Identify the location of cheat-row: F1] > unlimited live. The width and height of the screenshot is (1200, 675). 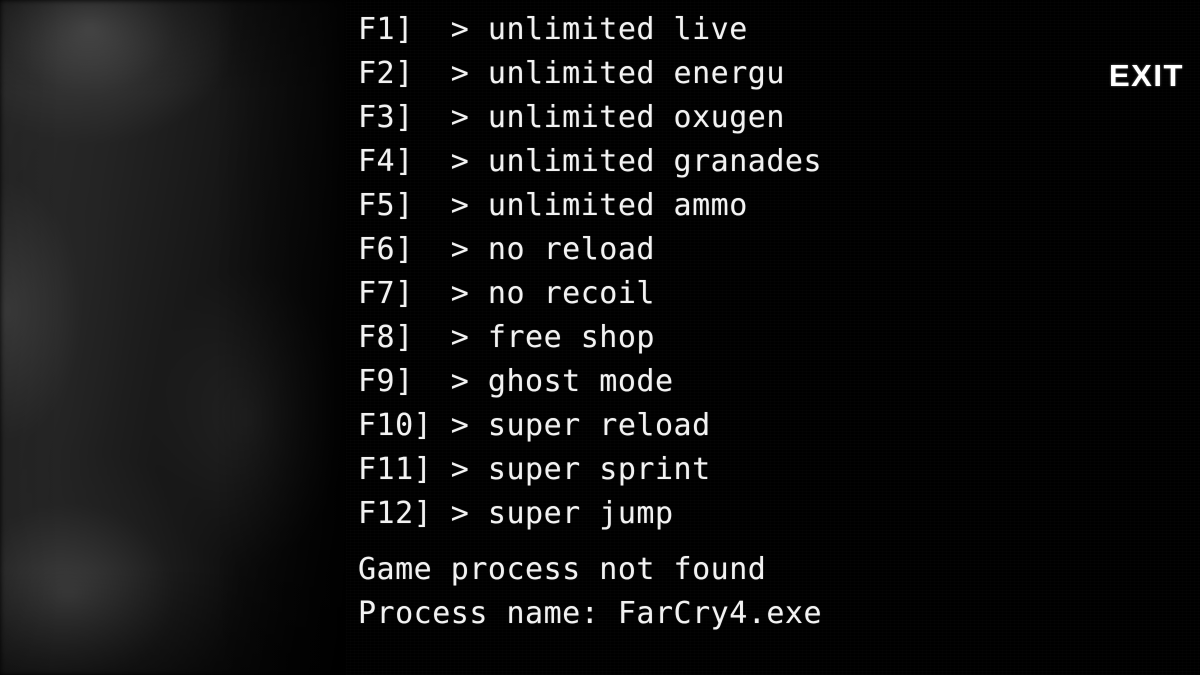
(590, 30).